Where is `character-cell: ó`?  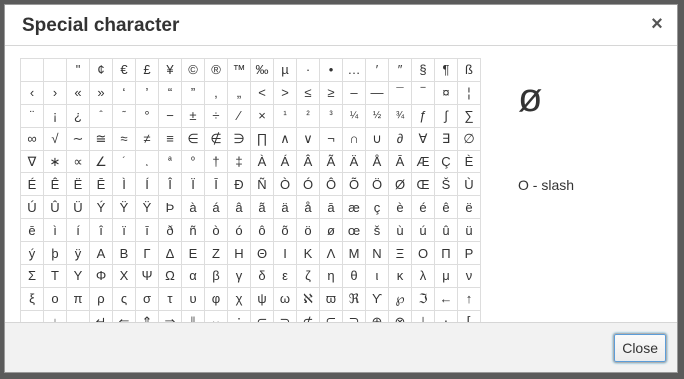
character-cell: ó is located at coordinates (239, 231).